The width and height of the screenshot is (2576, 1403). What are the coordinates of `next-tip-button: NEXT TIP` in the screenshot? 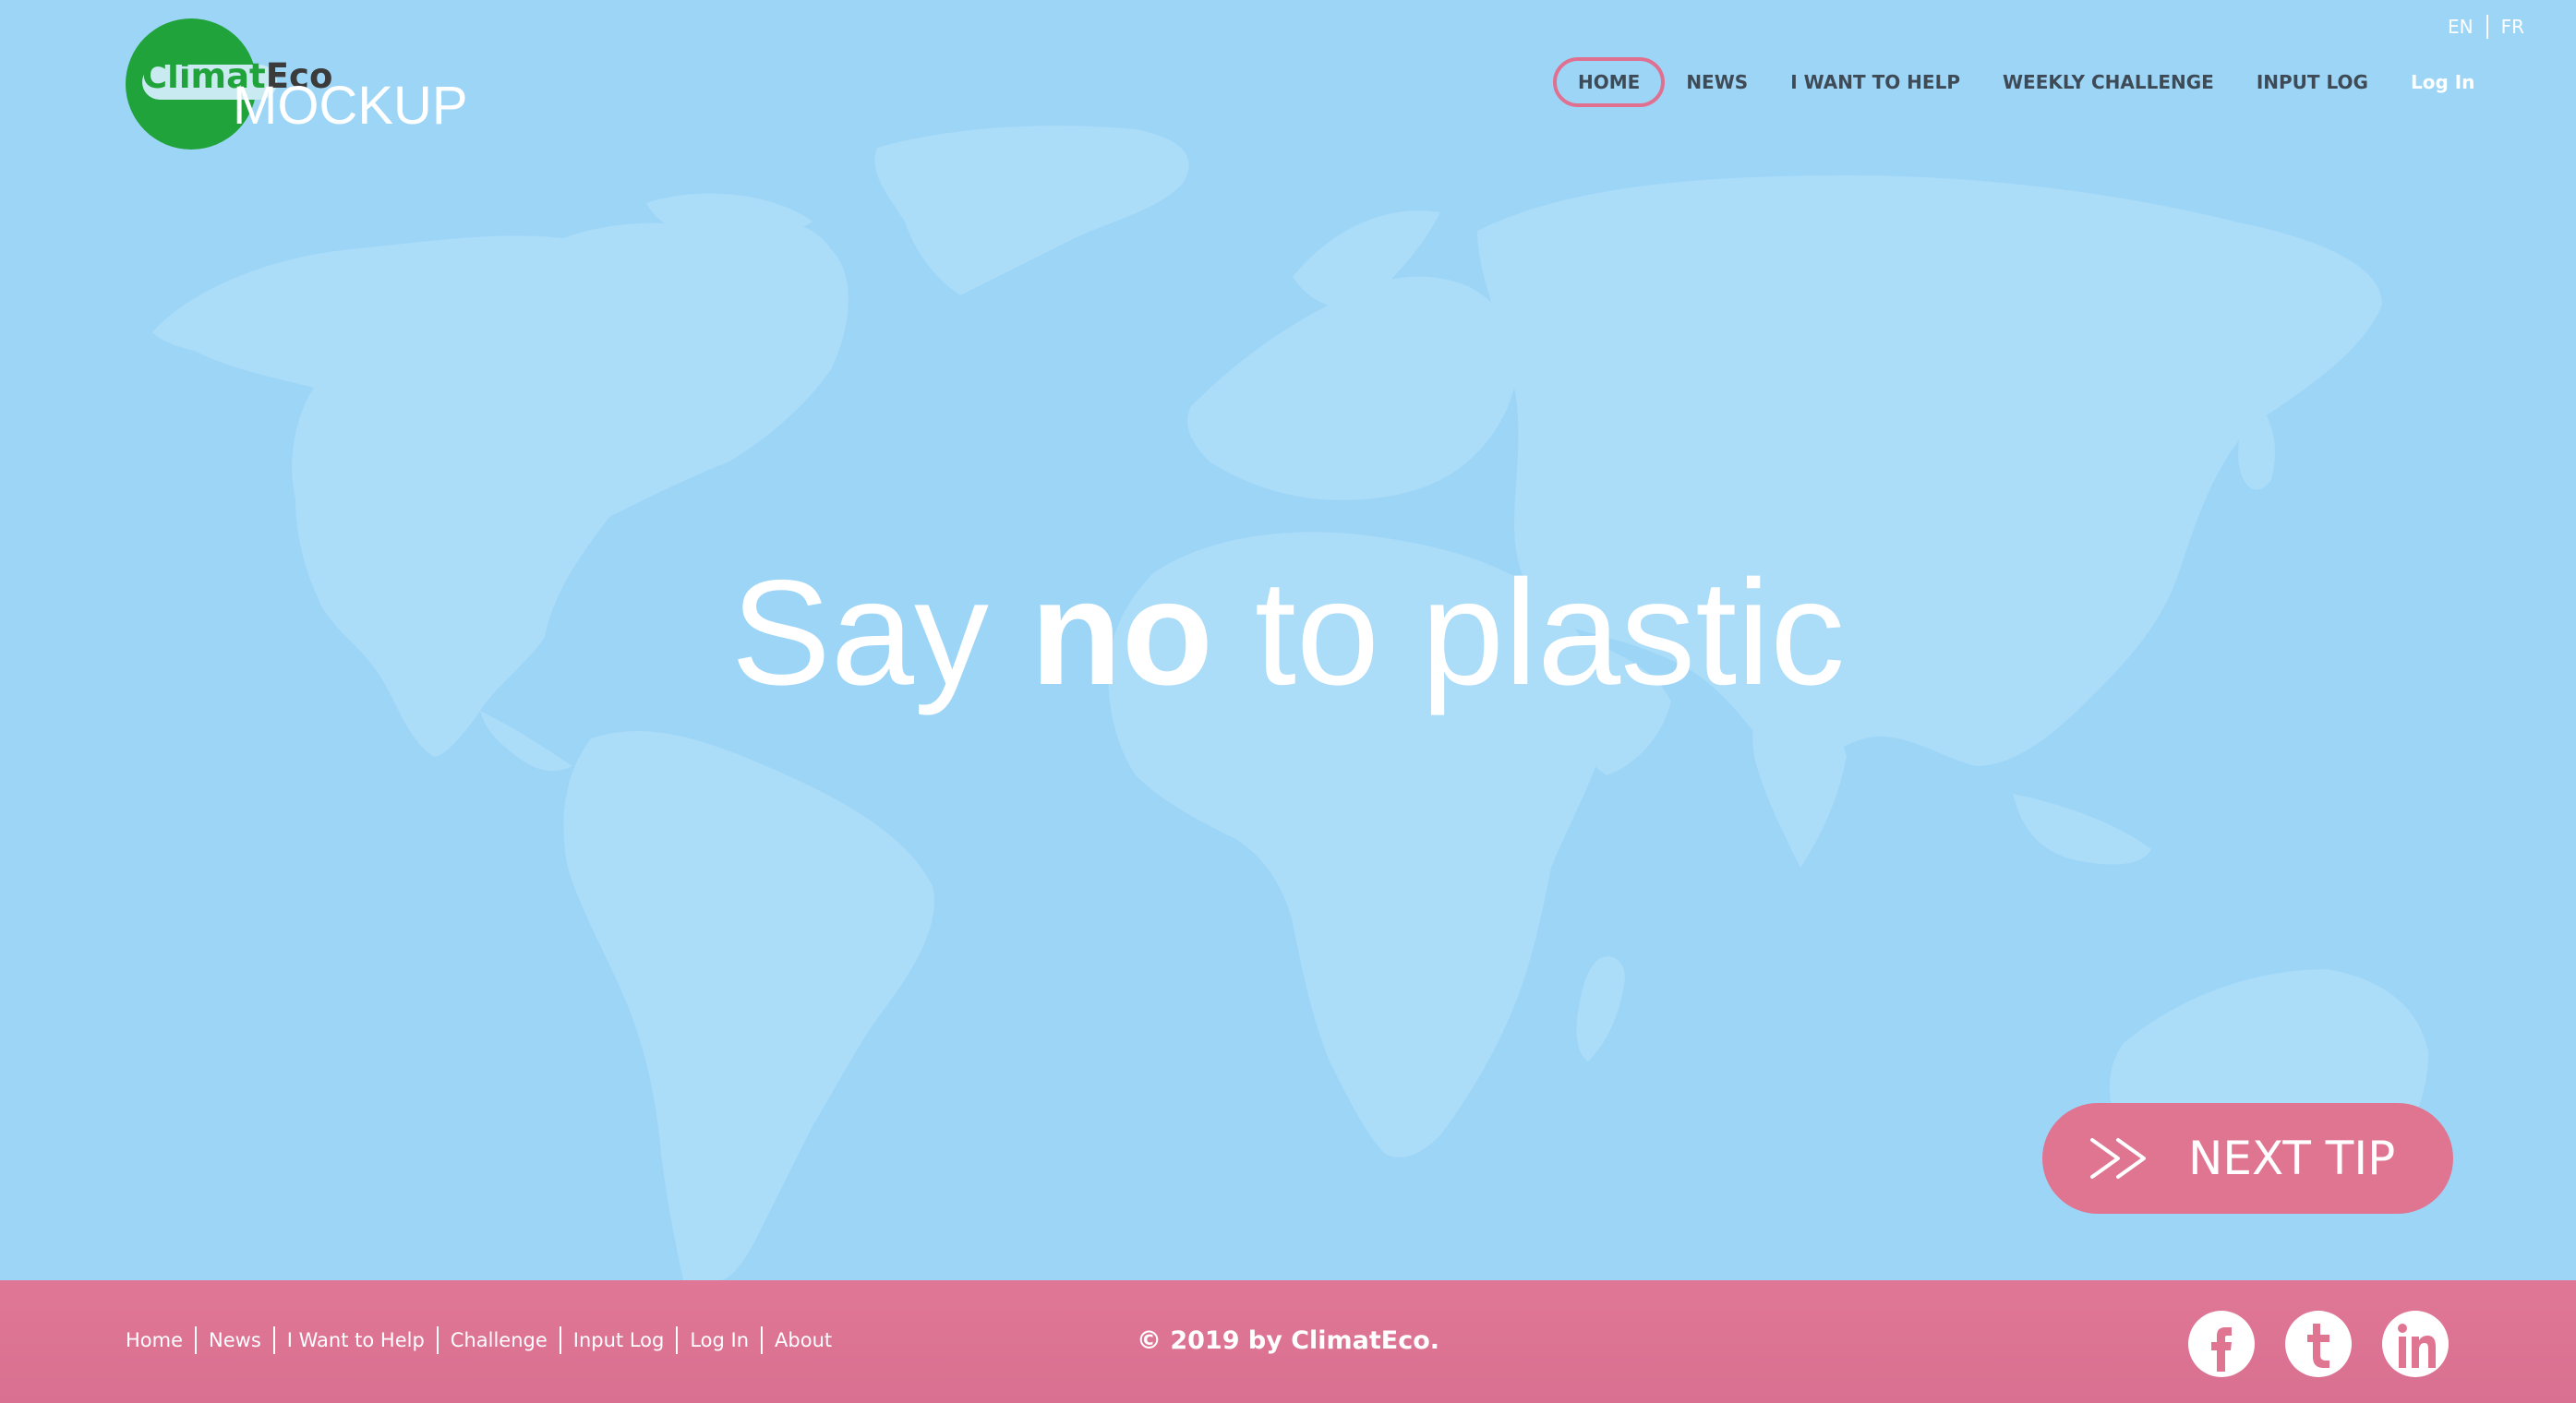 It's located at (2247, 1158).